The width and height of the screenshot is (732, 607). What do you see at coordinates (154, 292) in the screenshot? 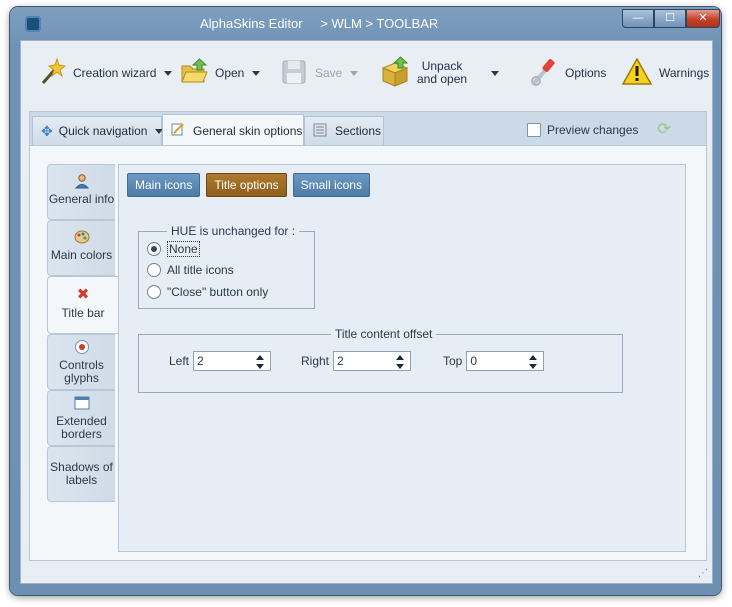
I see `radio-close-button-only-button` at bounding box center [154, 292].